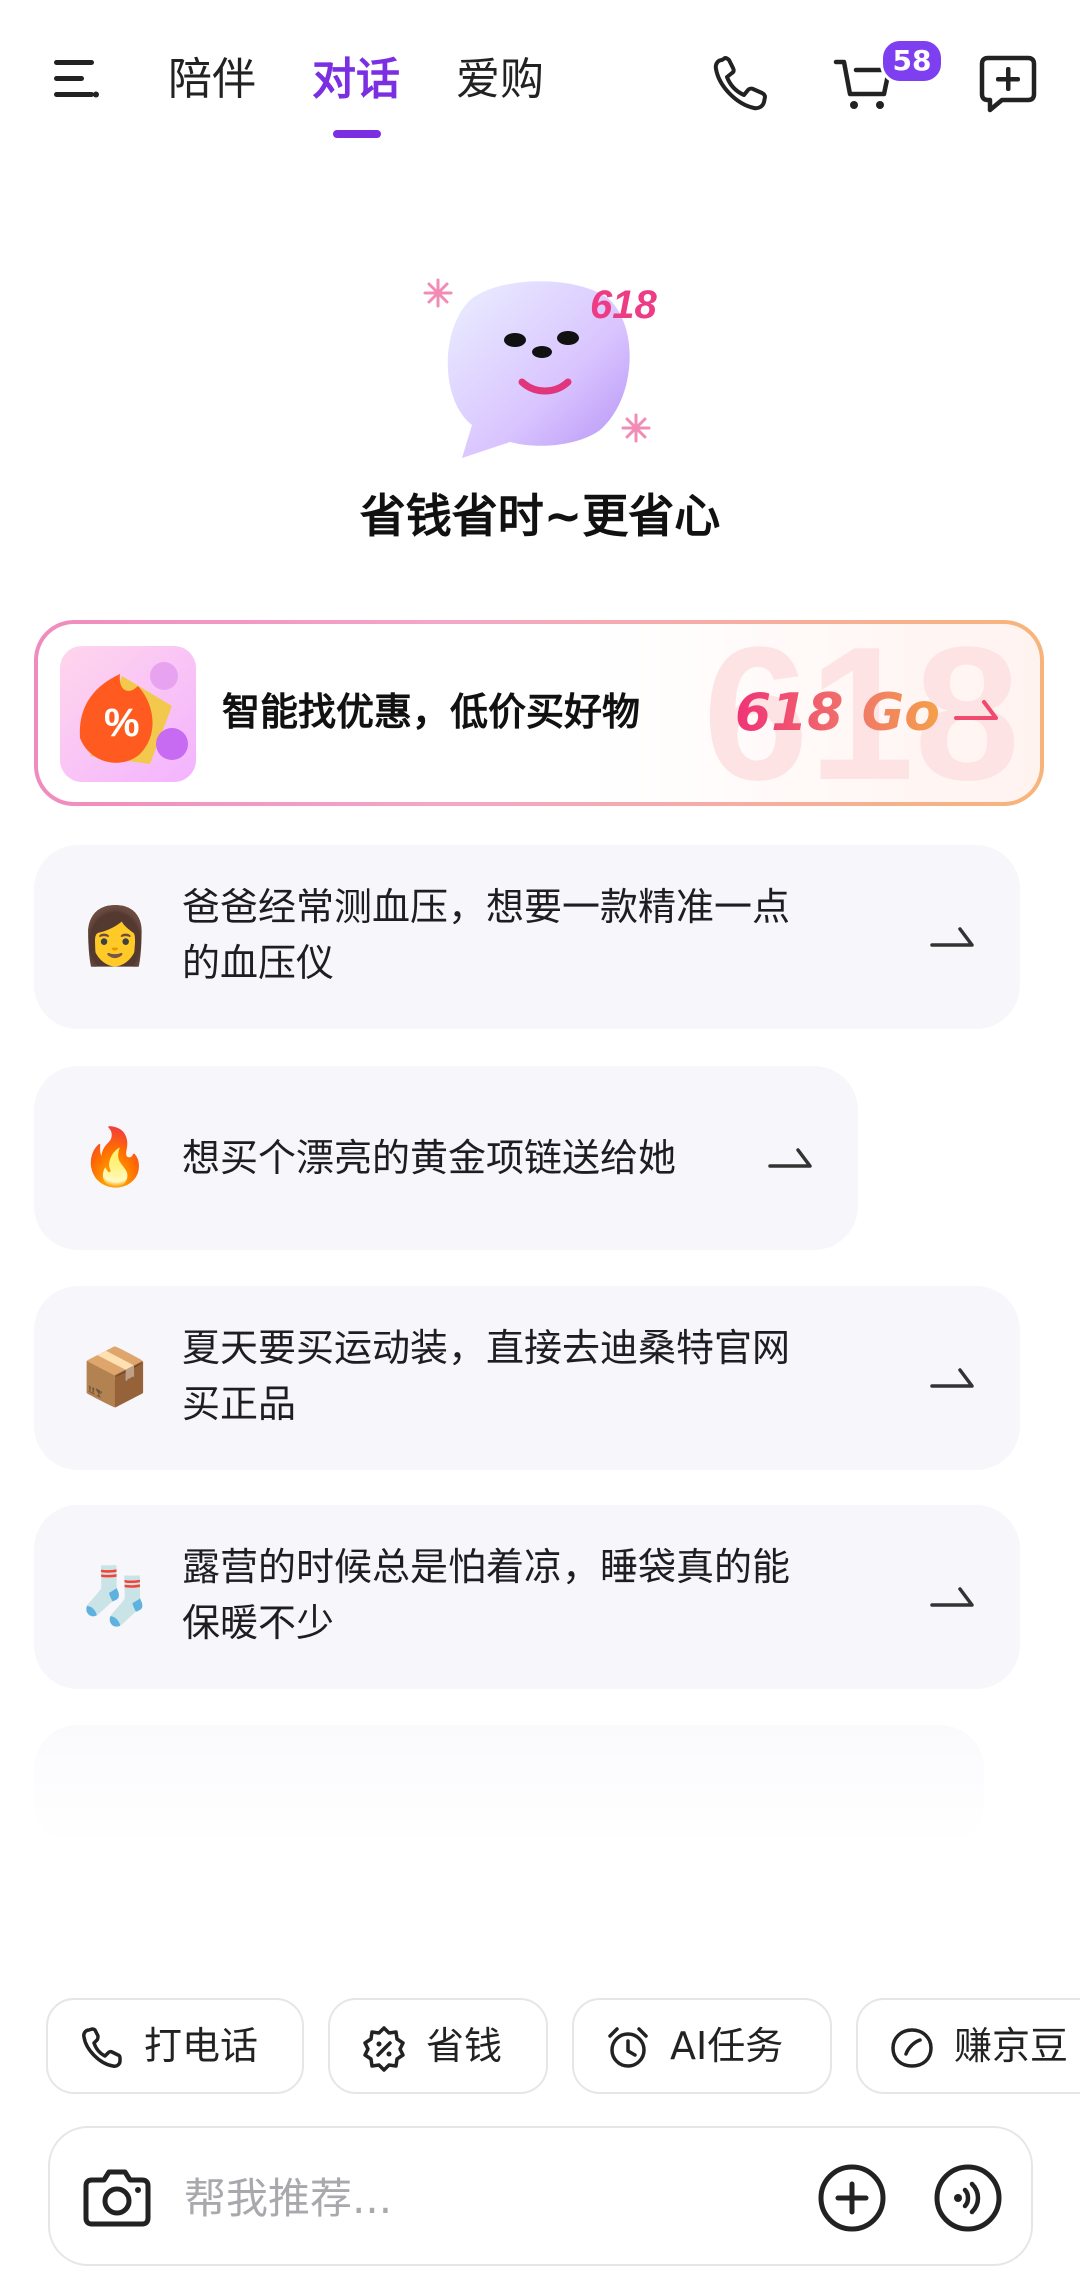 This screenshot has width=1080, height=2291. Describe the element at coordinates (527, 937) in the screenshot. I see `suggestion-card: 👩 爸爸经常测血压，想要一款精准一点 的血压仪` at that location.